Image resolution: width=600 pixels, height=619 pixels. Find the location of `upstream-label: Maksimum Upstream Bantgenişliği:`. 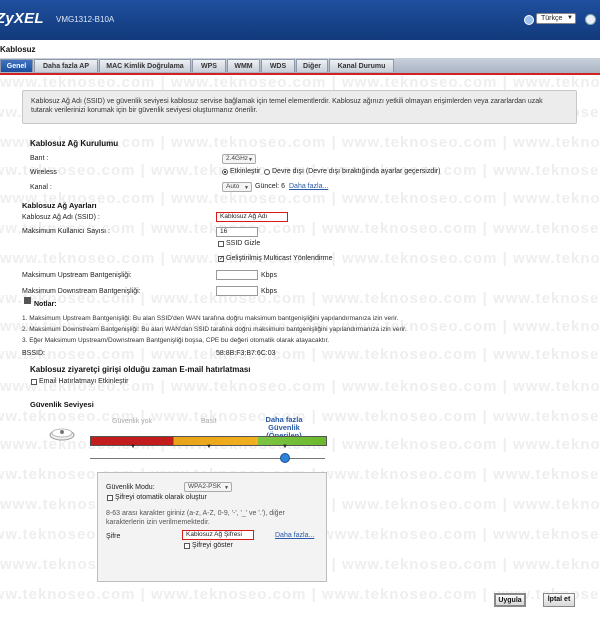

upstream-label: Maksimum Upstream Bantgenişliği: is located at coordinates (77, 275).